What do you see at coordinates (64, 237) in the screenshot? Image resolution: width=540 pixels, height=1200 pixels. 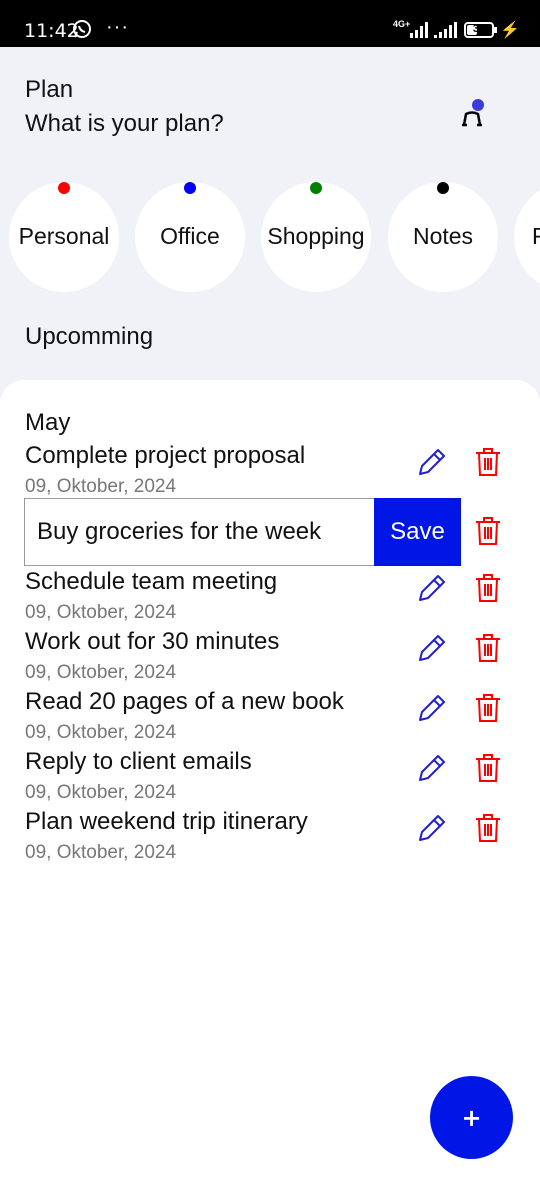 I see `category-personal: Personal` at bounding box center [64, 237].